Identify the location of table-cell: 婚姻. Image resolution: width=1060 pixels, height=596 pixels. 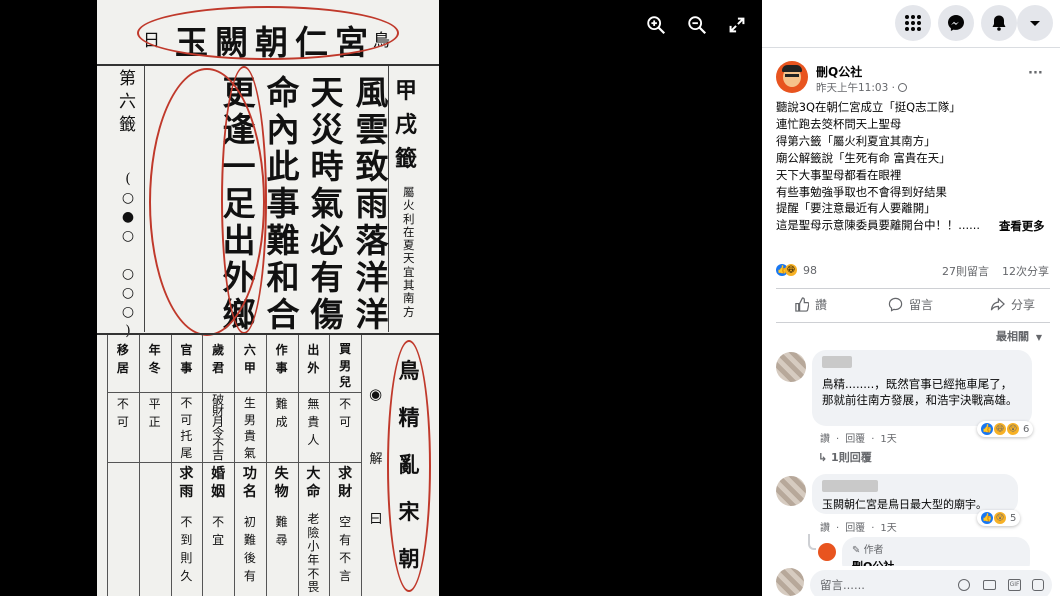
(218, 483).